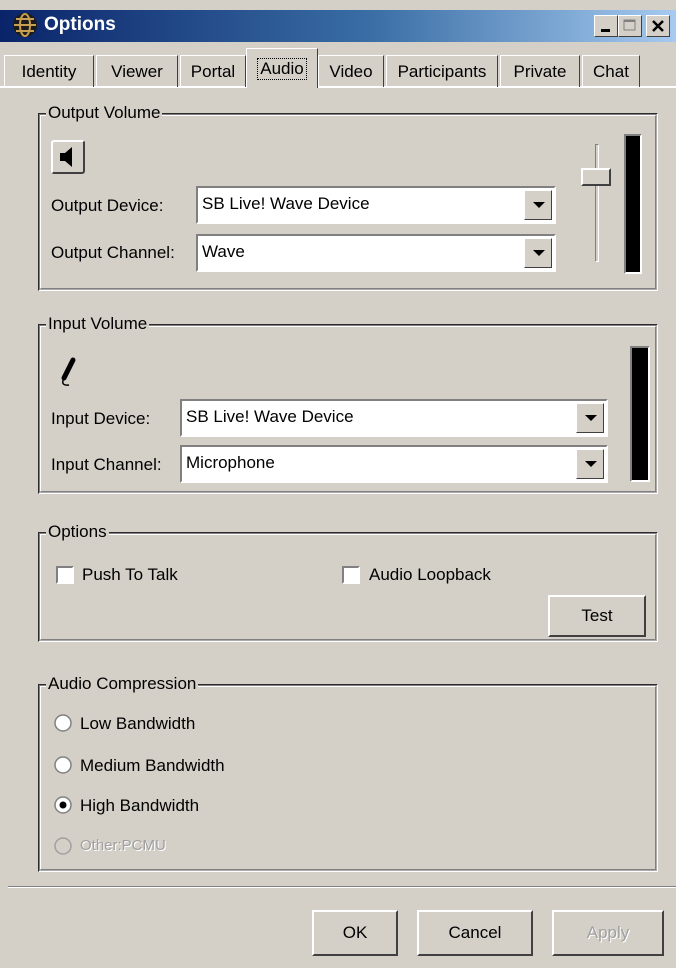 This screenshot has width=676, height=968. What do you see at coordinates (152, 766) in the screenshot?
I see `medium-bandwidth-label: Medium Bandwidth` at bounding box center [152, 766].